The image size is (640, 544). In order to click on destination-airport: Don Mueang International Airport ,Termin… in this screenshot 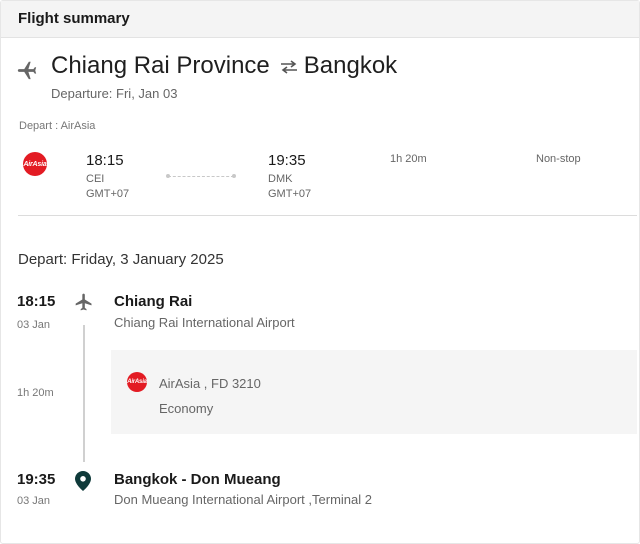, I will do `click(243, 499)`.